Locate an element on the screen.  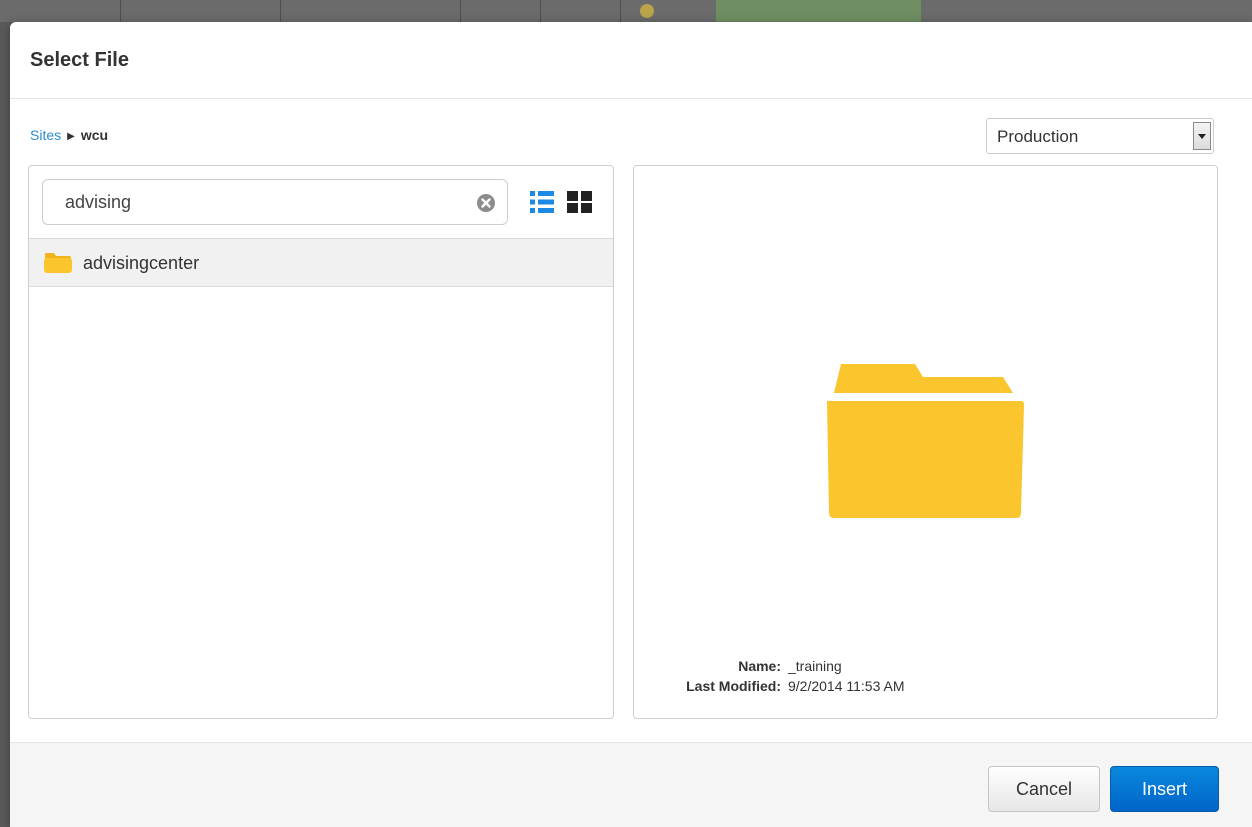
last-modified-value: 9/2/2014 11:53 AM is located at coordinates (846, 686).